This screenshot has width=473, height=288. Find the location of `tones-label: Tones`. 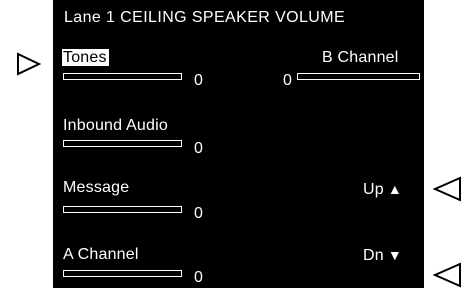

tones-label: Tones is located at coordinates (85, 57).